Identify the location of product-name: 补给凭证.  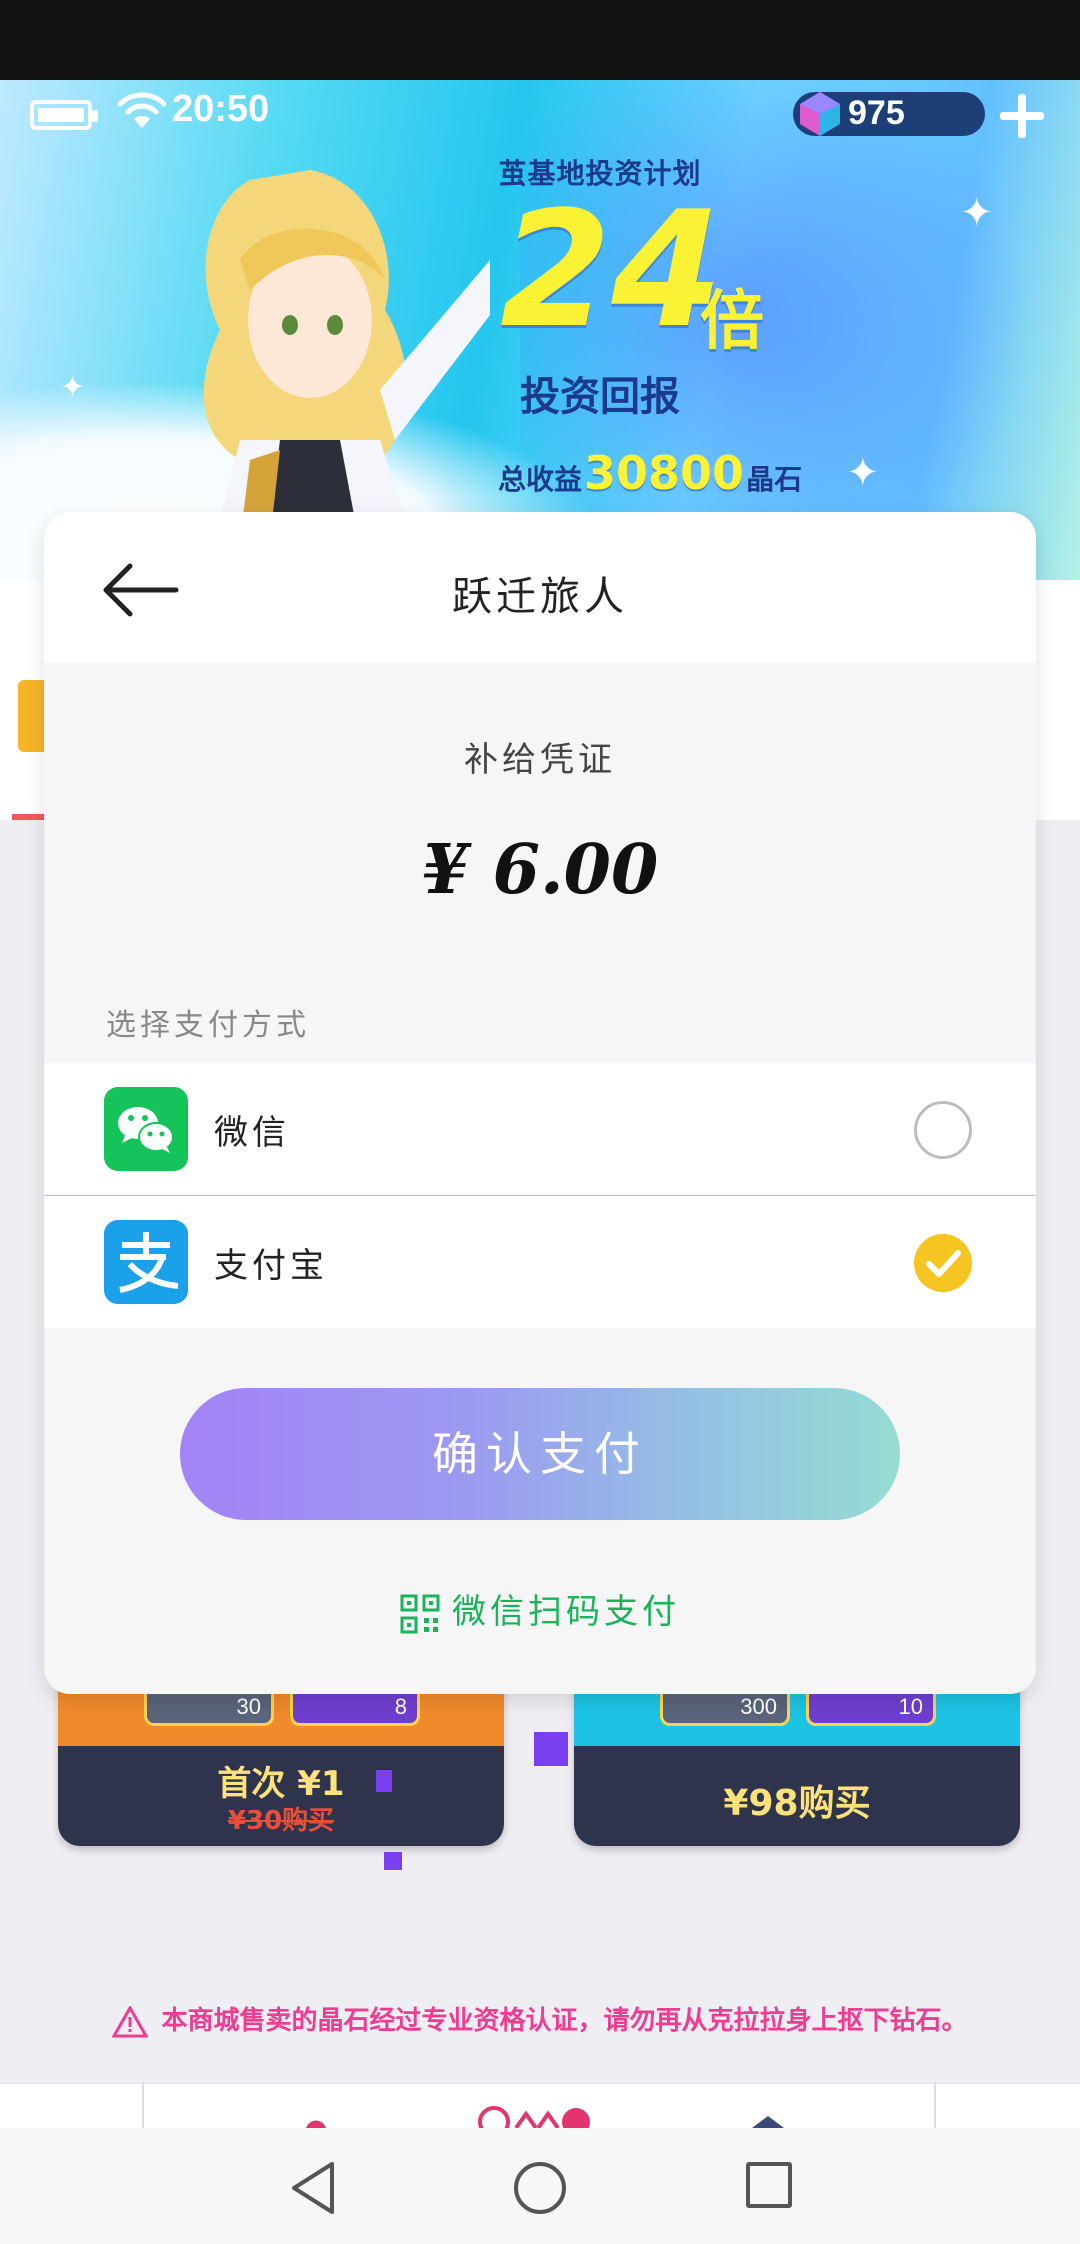
(540, 760).